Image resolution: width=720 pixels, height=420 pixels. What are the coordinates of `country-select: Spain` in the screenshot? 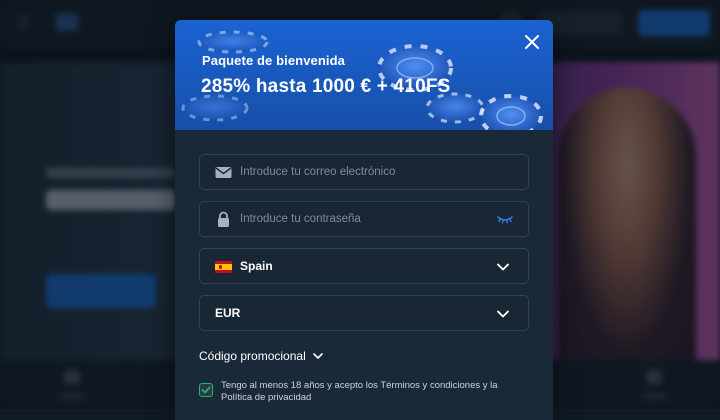 It's located at (364, 266).